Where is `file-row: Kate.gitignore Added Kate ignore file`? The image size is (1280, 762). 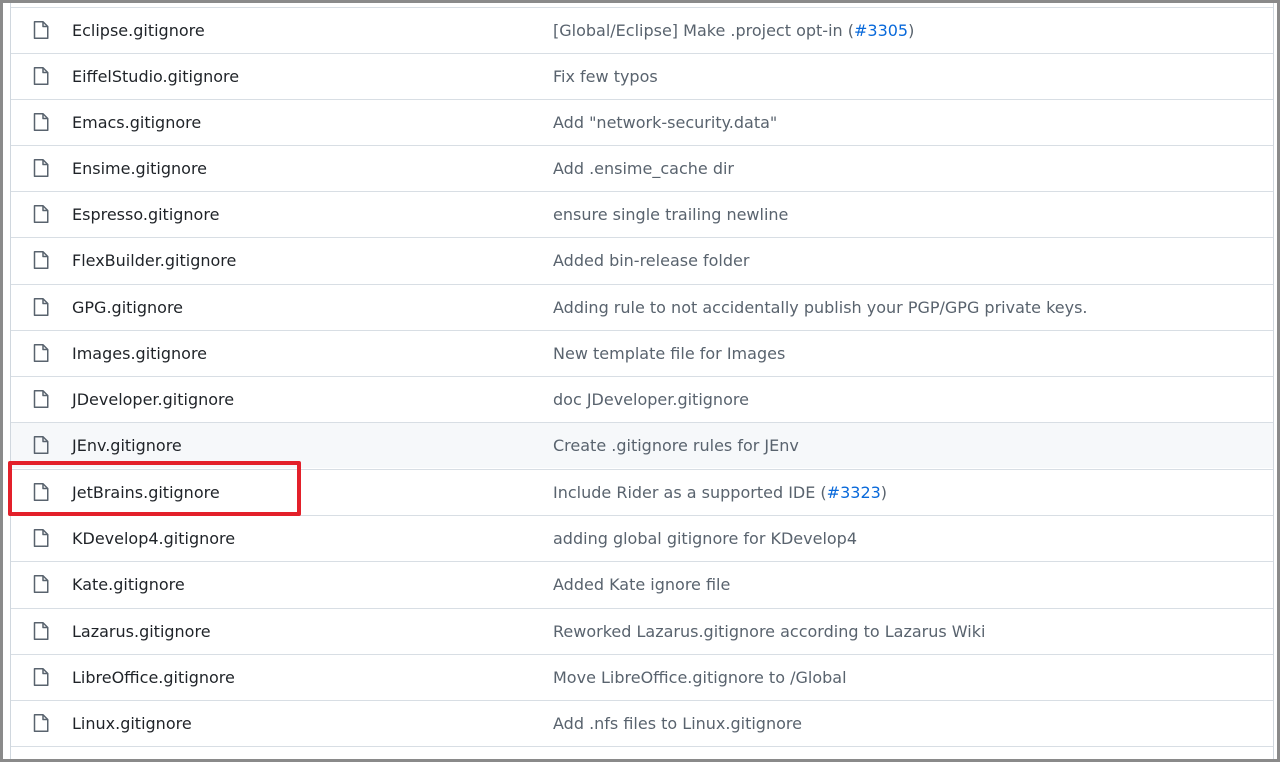
file-row: Kate.gitignore Added Kate ignore file is located at coordinates (642, 584).